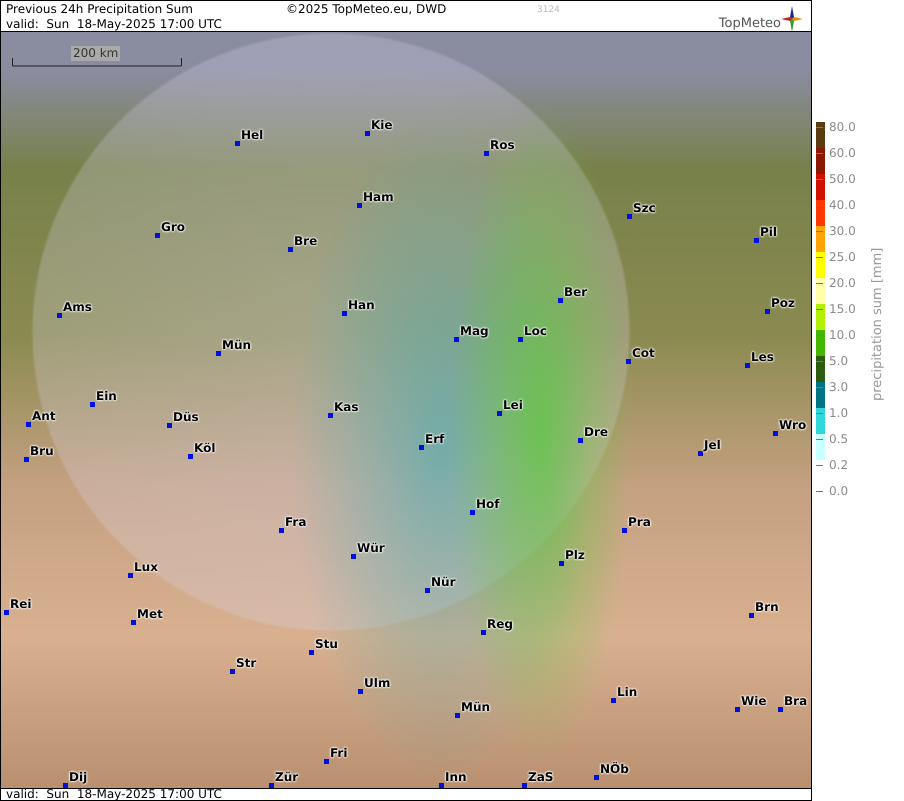  I want to click on city-label: Düs, so click(186, 417).